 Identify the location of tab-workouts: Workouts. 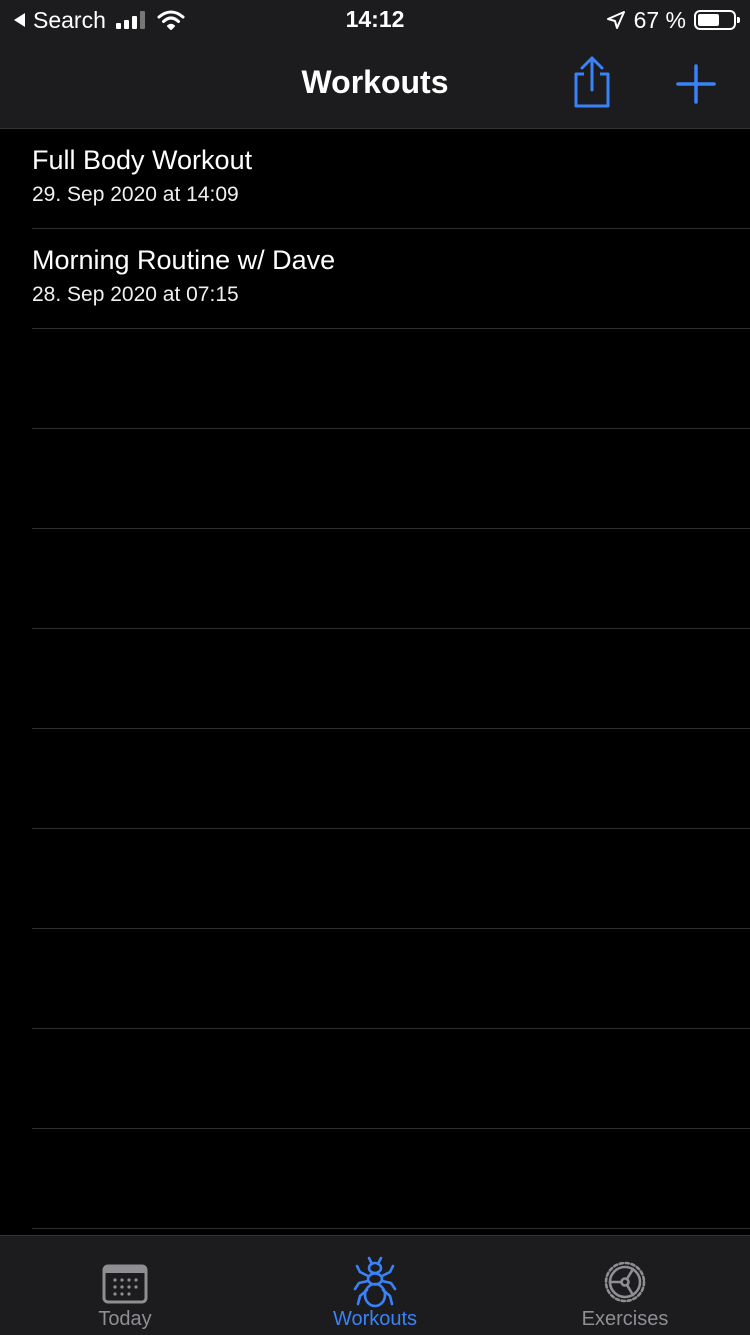
(375, 1285).